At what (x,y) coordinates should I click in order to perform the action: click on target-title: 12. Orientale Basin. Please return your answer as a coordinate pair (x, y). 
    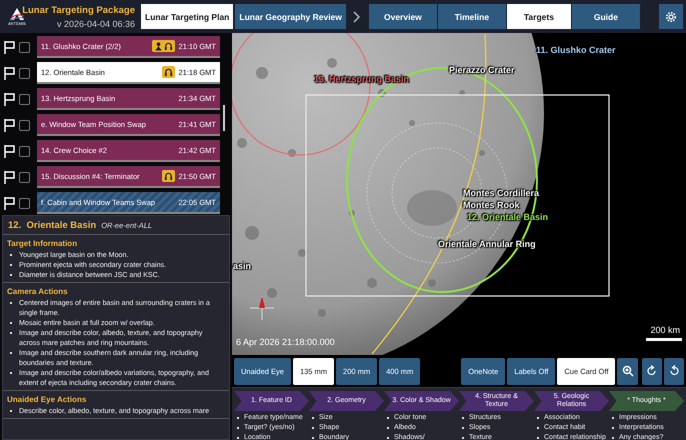
    Looking at the image, I should click on (52, 225).